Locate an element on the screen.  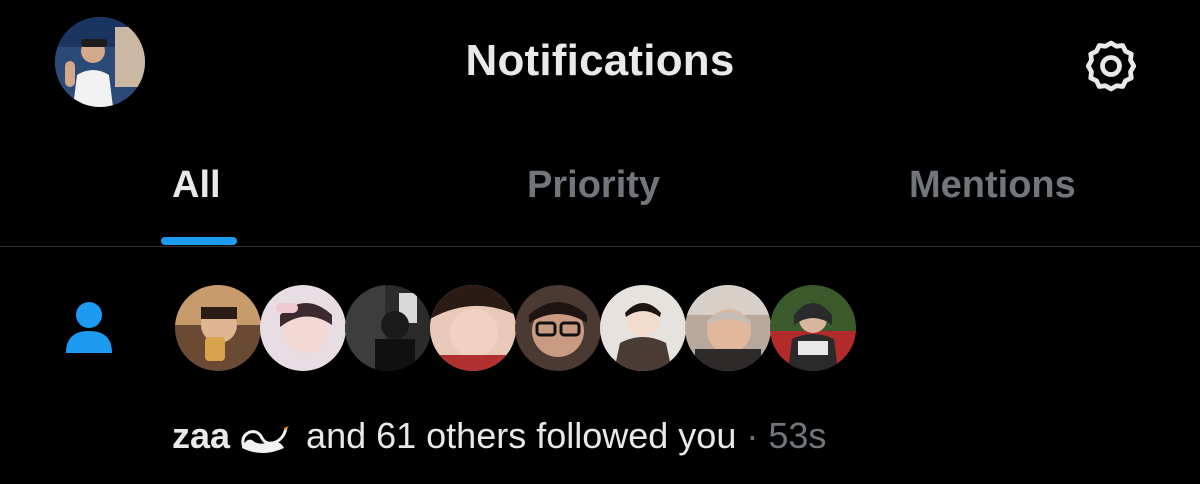
page-title: Notifications is located at coordinates (600, 60).